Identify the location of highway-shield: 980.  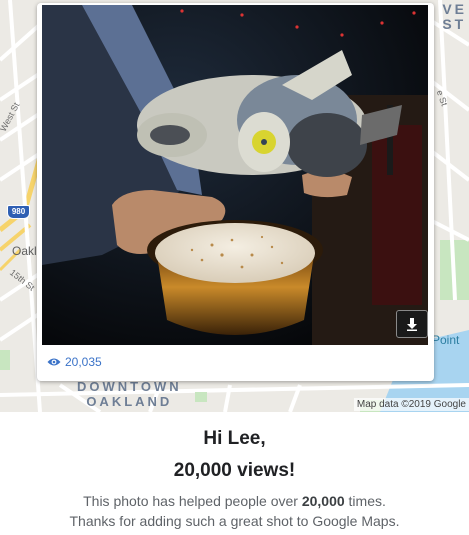
(18, 212).